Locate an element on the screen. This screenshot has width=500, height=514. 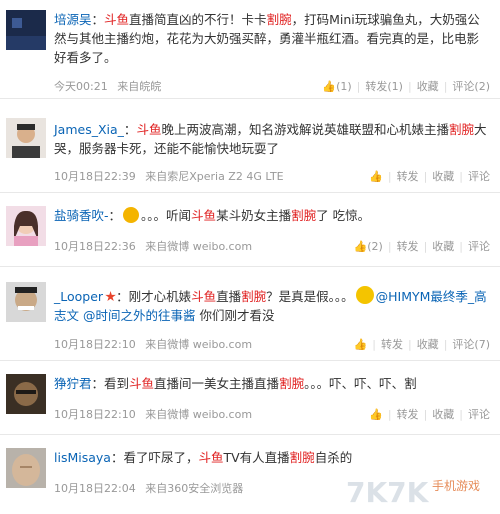
post-meta: 10月18日22:10 来自微博 weibo.com 👍 | 转发 | 收藏 | 评论(7) is located at coordinates (272, 344).